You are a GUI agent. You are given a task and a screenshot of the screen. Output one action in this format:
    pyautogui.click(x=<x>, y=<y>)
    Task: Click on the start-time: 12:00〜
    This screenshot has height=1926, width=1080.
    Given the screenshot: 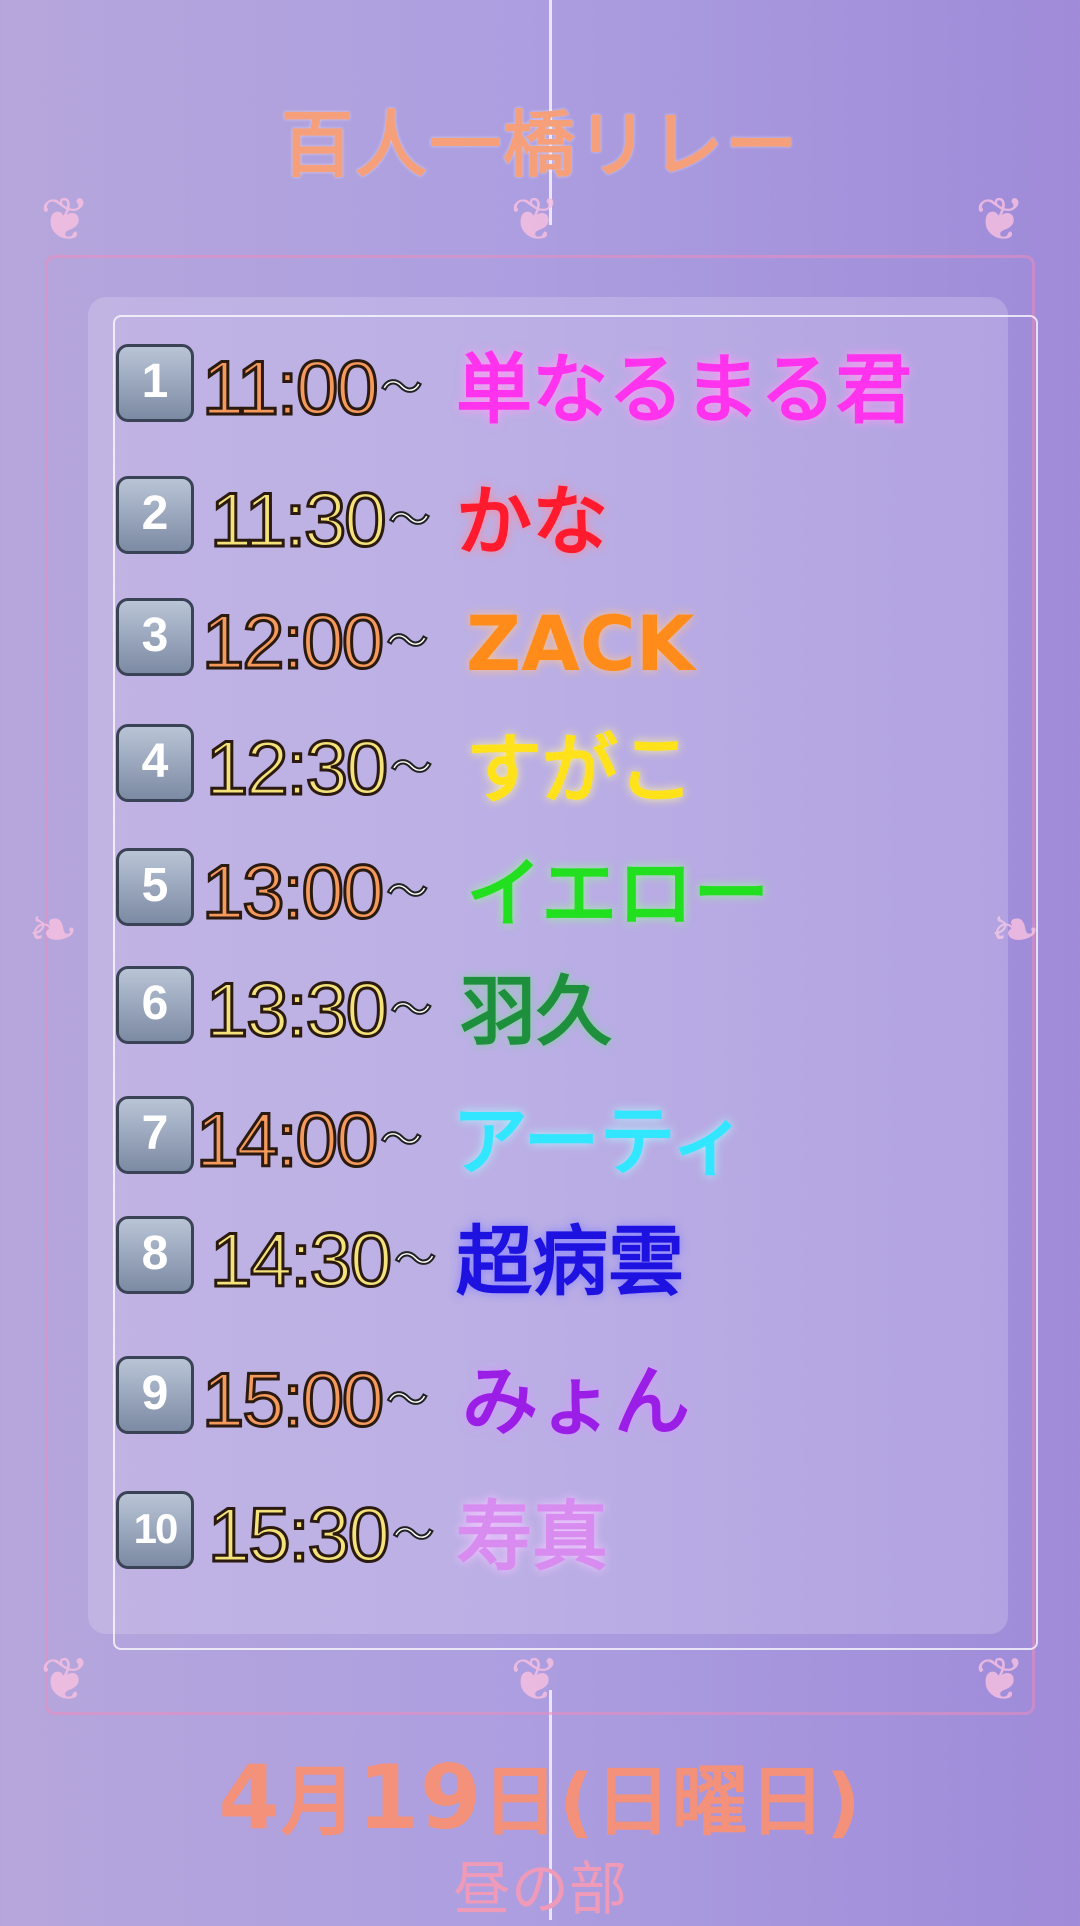 What is the action you would take?
    pyautogui.click(x=314, y=642)
    